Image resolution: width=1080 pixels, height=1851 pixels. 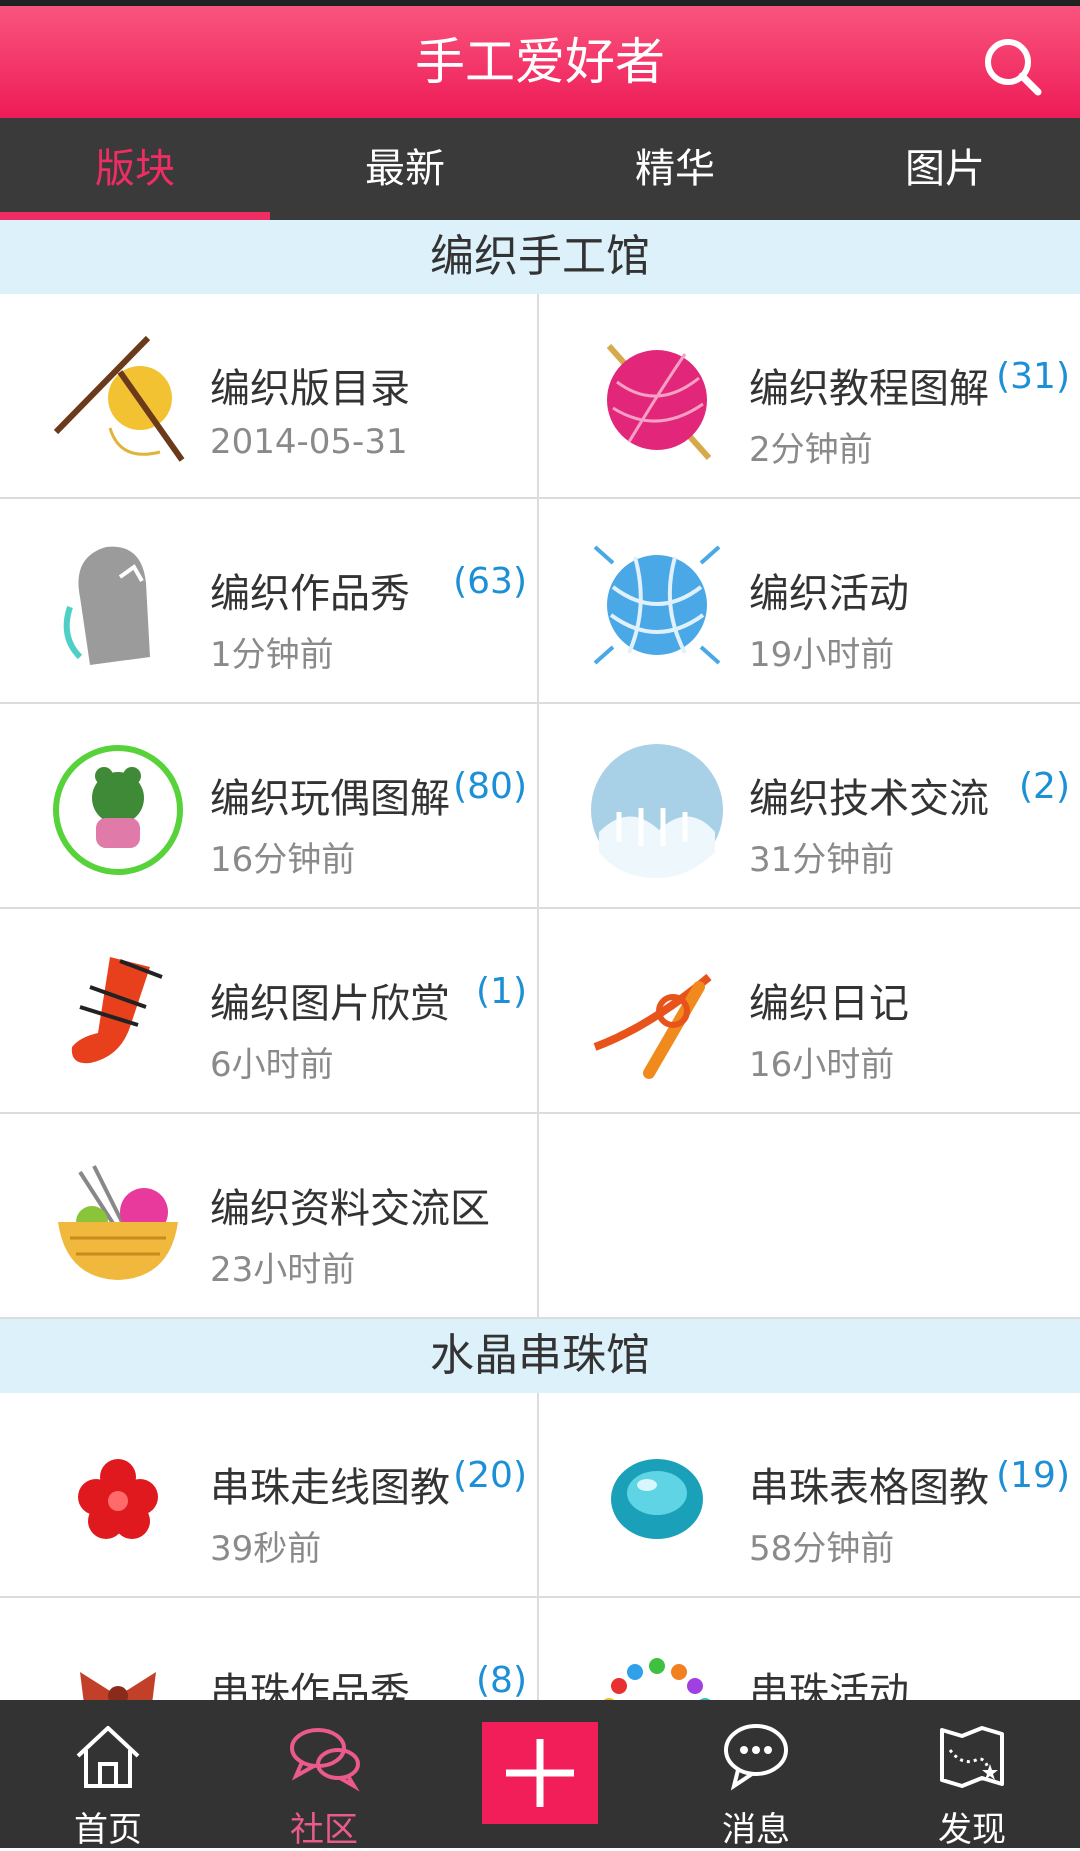 I want to click on section-header: 编织手工馆, so click(x=540, y=257).